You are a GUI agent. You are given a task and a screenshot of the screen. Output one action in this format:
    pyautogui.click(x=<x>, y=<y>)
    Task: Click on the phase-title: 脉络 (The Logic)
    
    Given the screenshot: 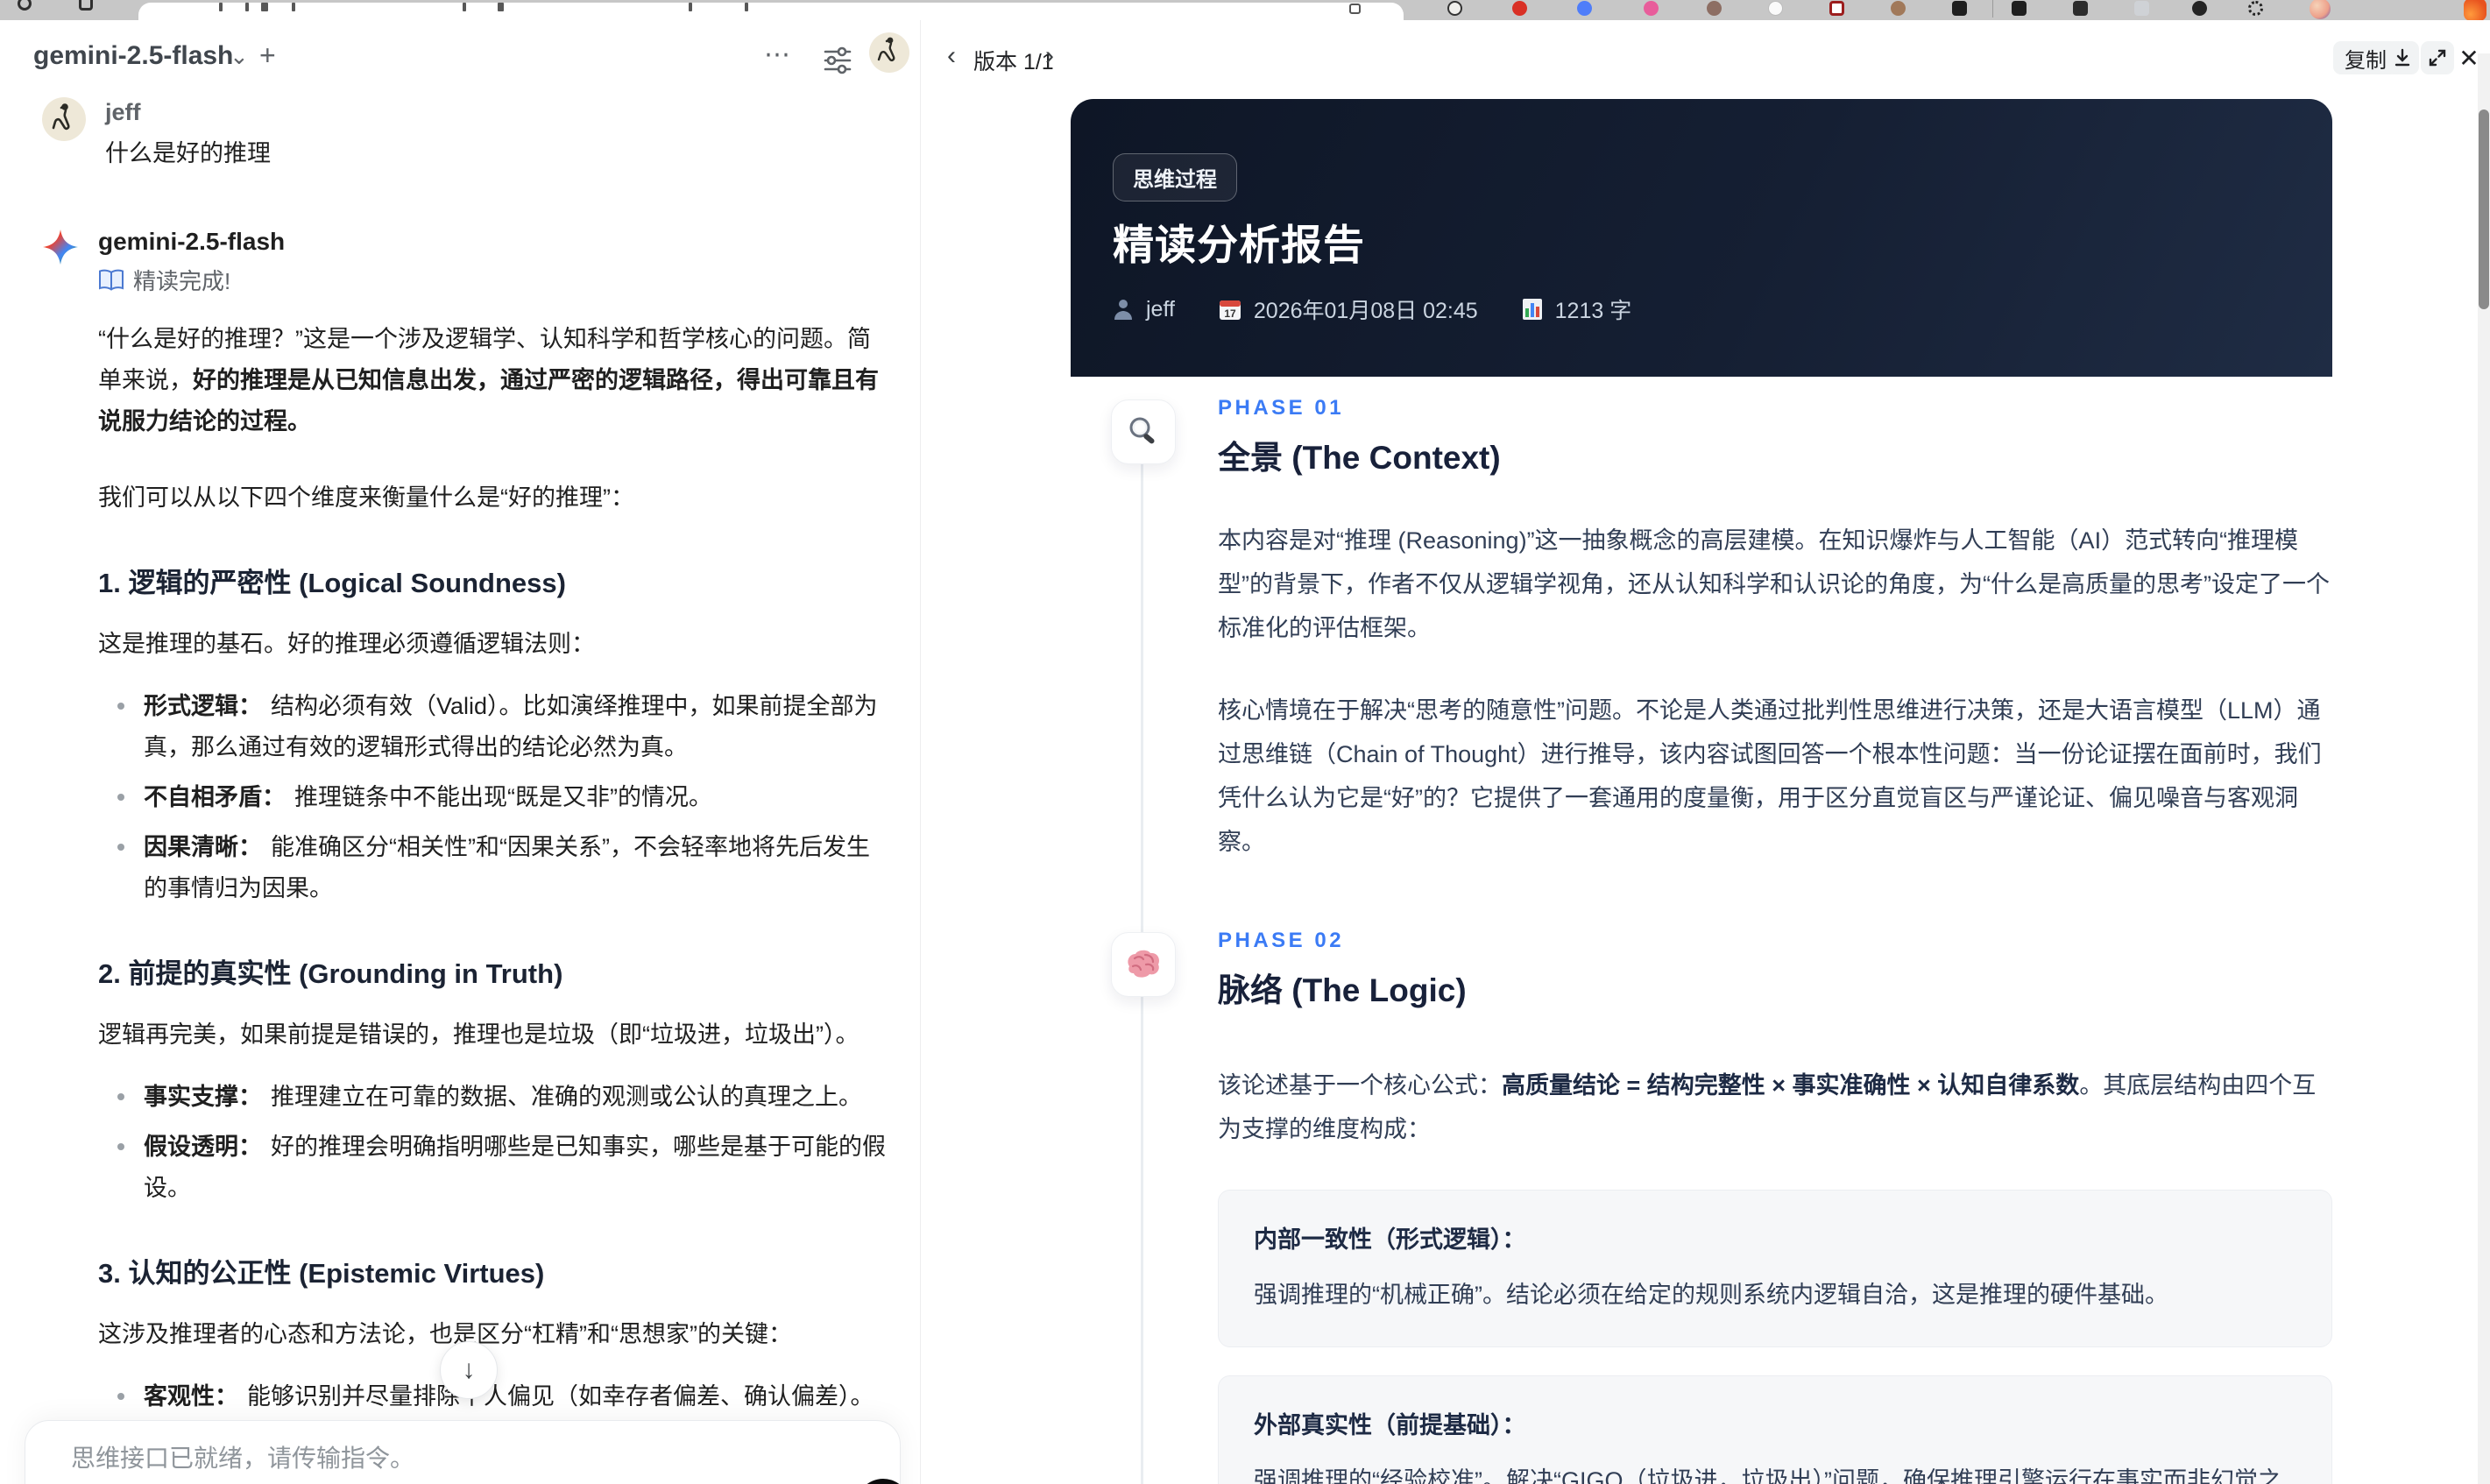 What is the action you would take?
    pyautogui.click(x=1342, y=990)
    